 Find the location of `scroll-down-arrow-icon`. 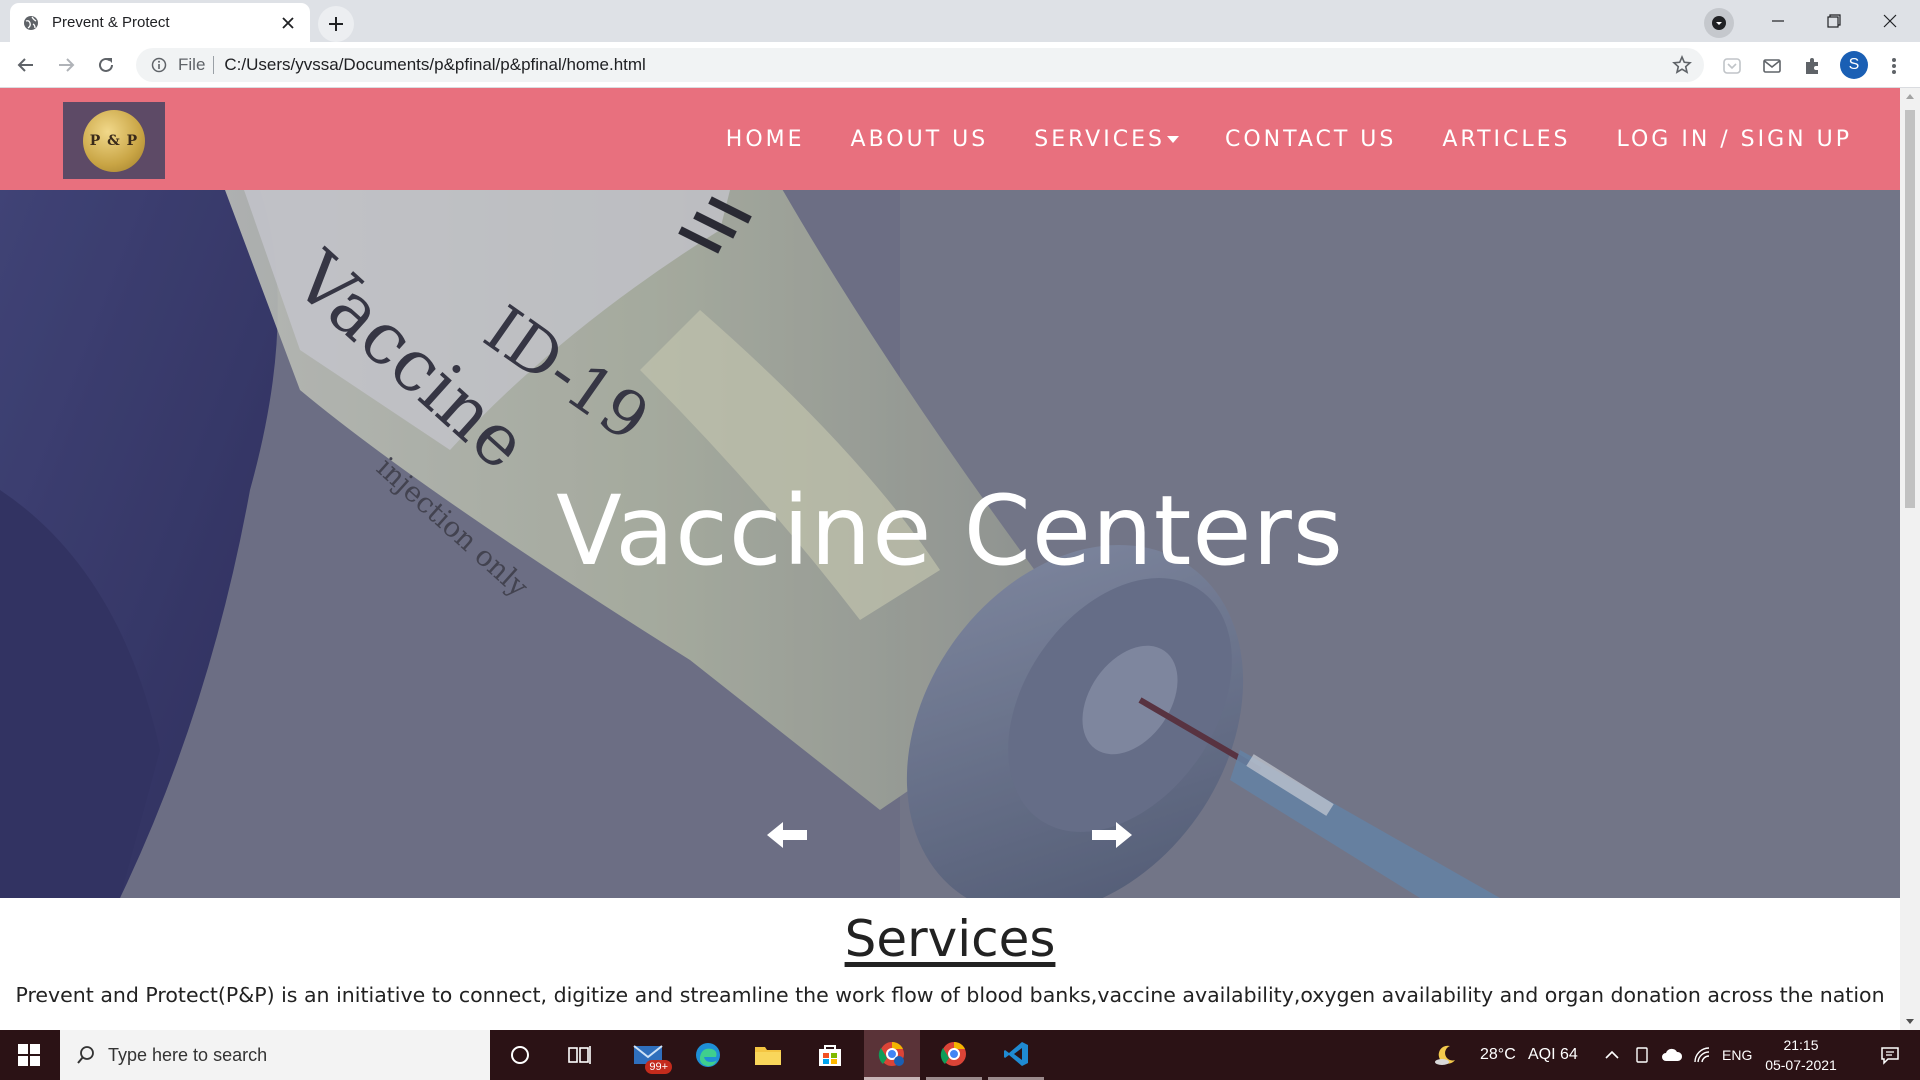

scroll-down-arrow-icon is located at coordinates (1910, 1021).